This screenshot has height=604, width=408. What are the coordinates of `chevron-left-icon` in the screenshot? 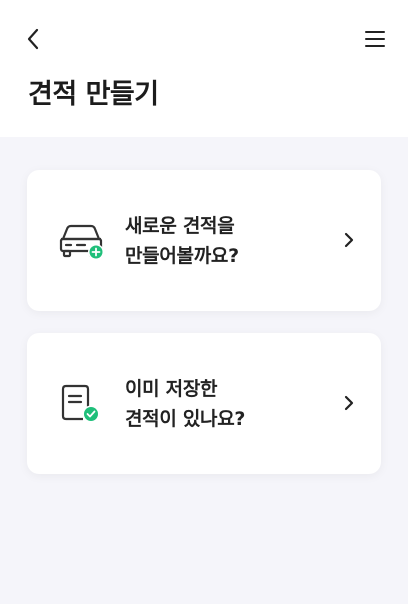 It's located at (33, 39).